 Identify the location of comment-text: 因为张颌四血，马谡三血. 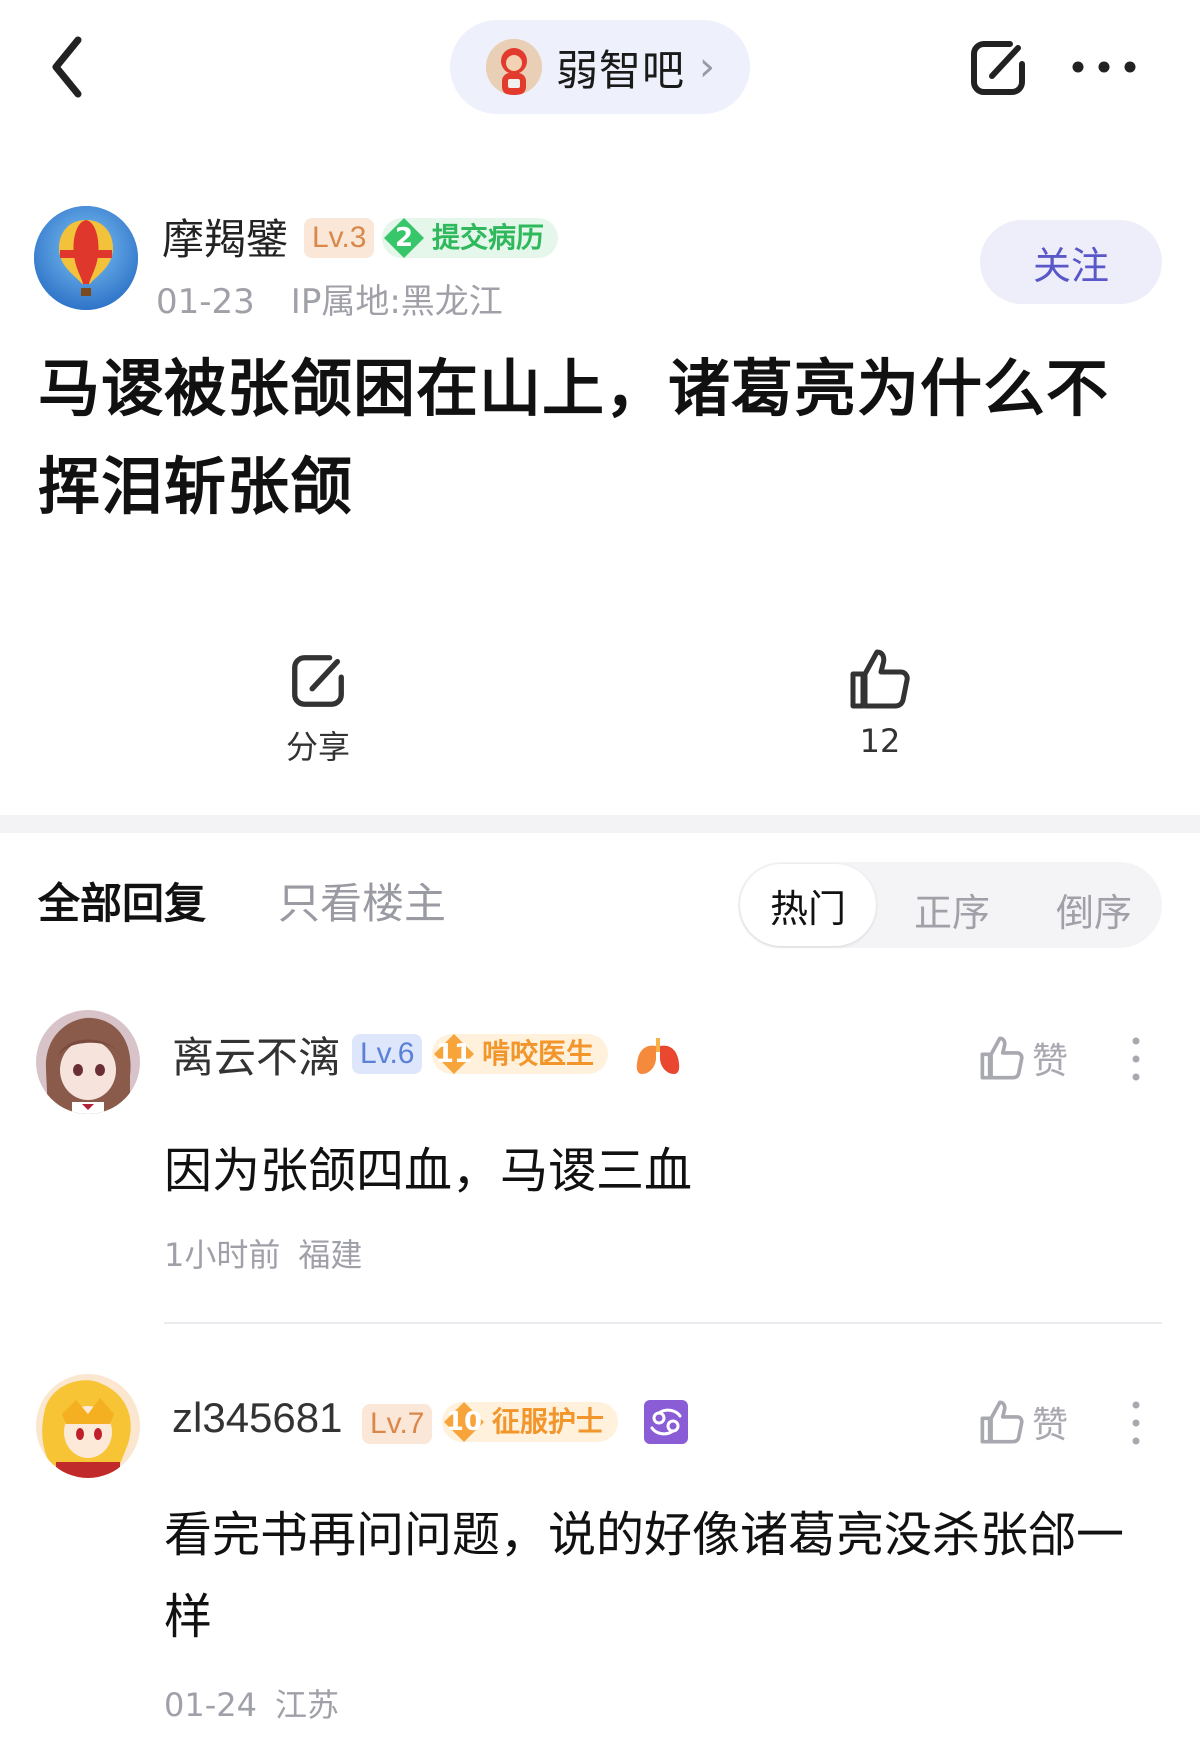
(428, 1171).